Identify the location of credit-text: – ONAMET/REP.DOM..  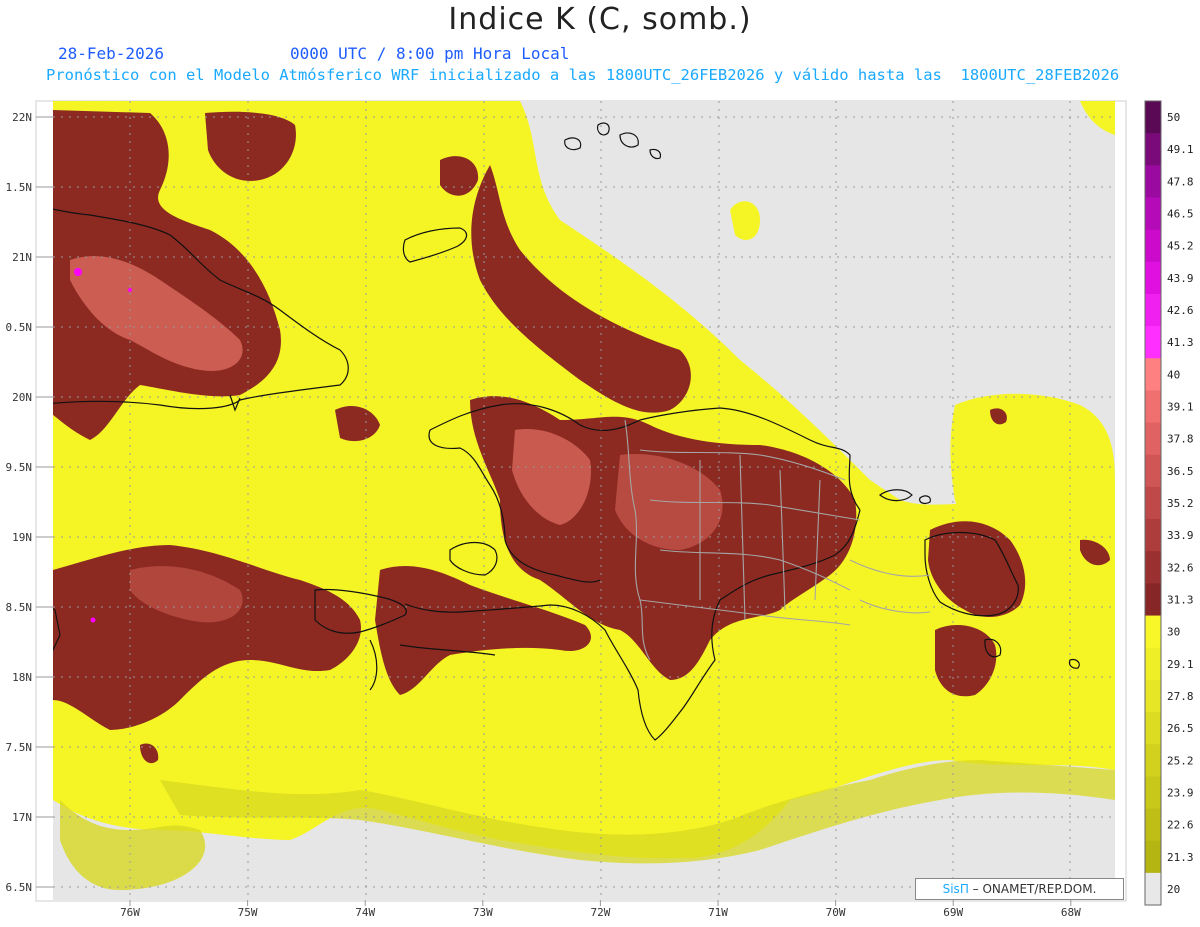
(1034, 889).